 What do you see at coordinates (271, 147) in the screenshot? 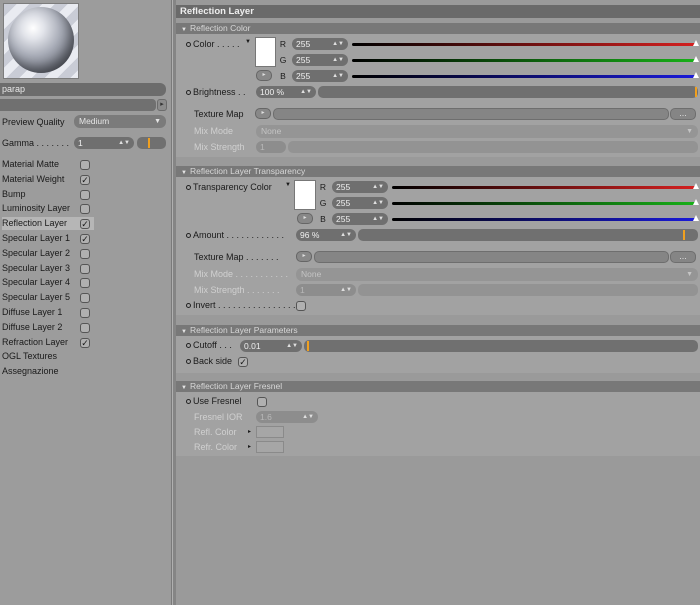
I see `mix-strength-input: 1` at bounding box center [271, 147].